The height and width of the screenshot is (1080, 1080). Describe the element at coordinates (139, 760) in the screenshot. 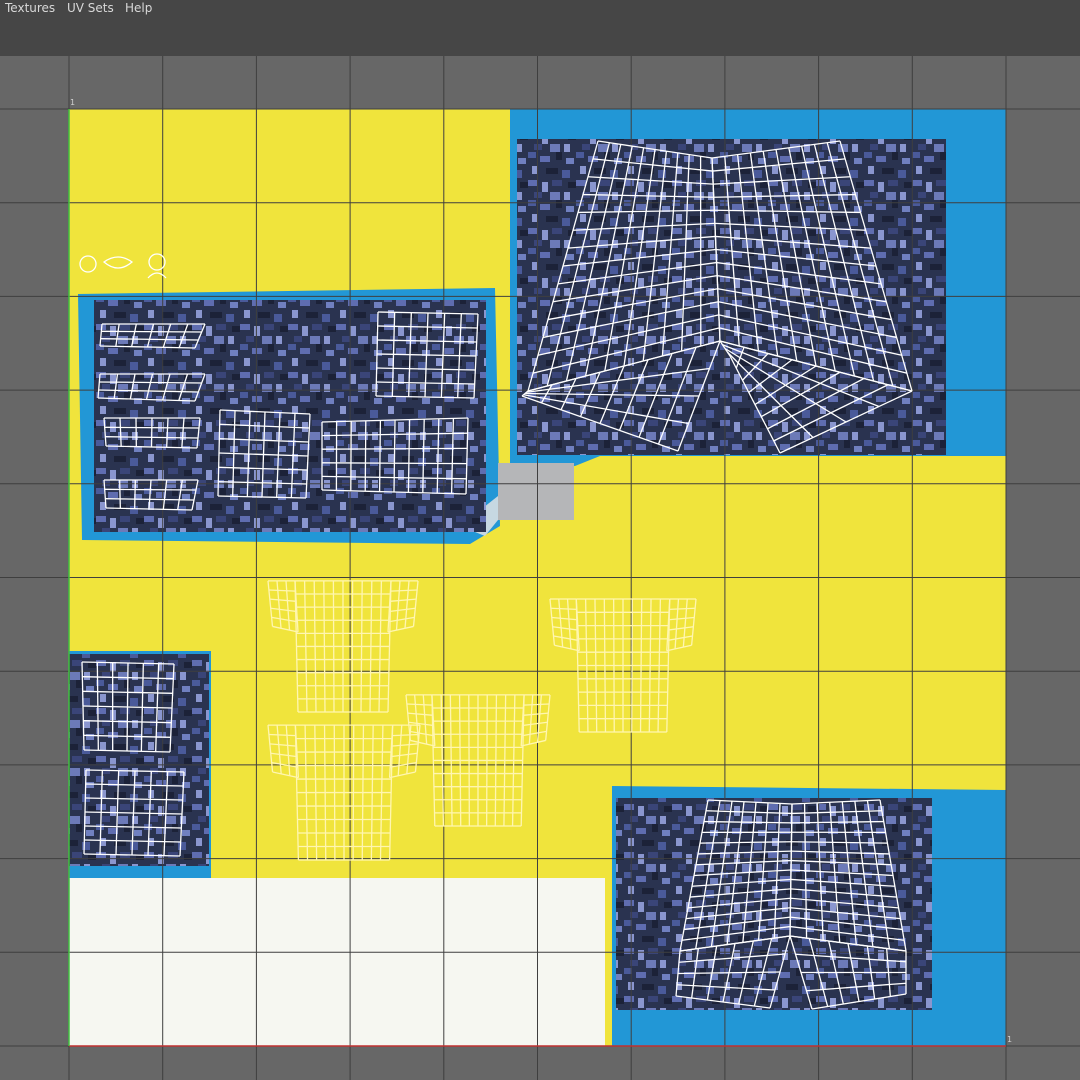

I see `camo-panel-patches` at that location.